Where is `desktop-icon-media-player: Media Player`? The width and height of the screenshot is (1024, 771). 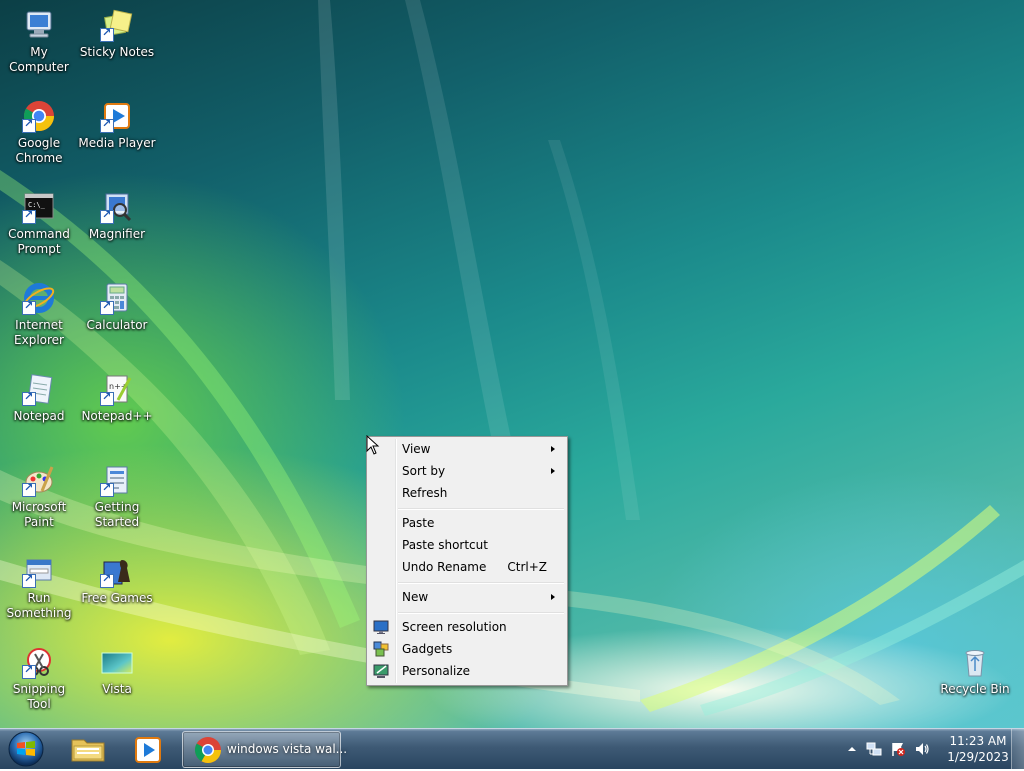
desktop-icon-media-player: Media Player is located at coordinates (117, 125).